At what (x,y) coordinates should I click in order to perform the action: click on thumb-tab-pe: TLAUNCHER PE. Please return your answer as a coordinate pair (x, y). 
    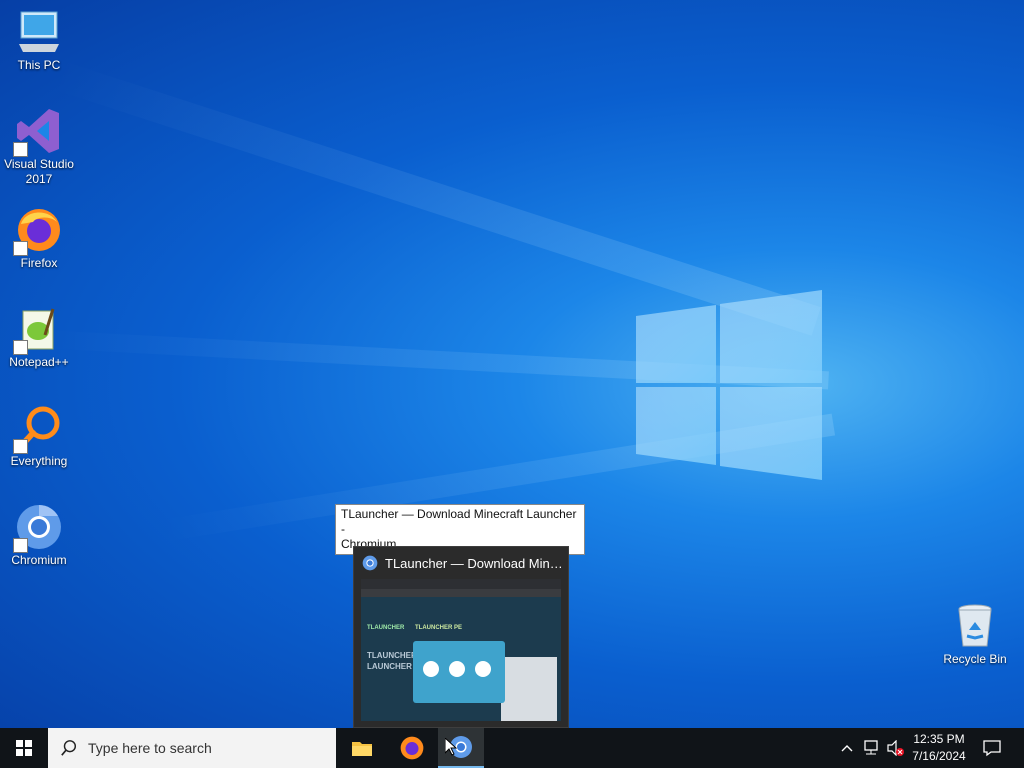
    Looking at the image, I should click on (439, 628).